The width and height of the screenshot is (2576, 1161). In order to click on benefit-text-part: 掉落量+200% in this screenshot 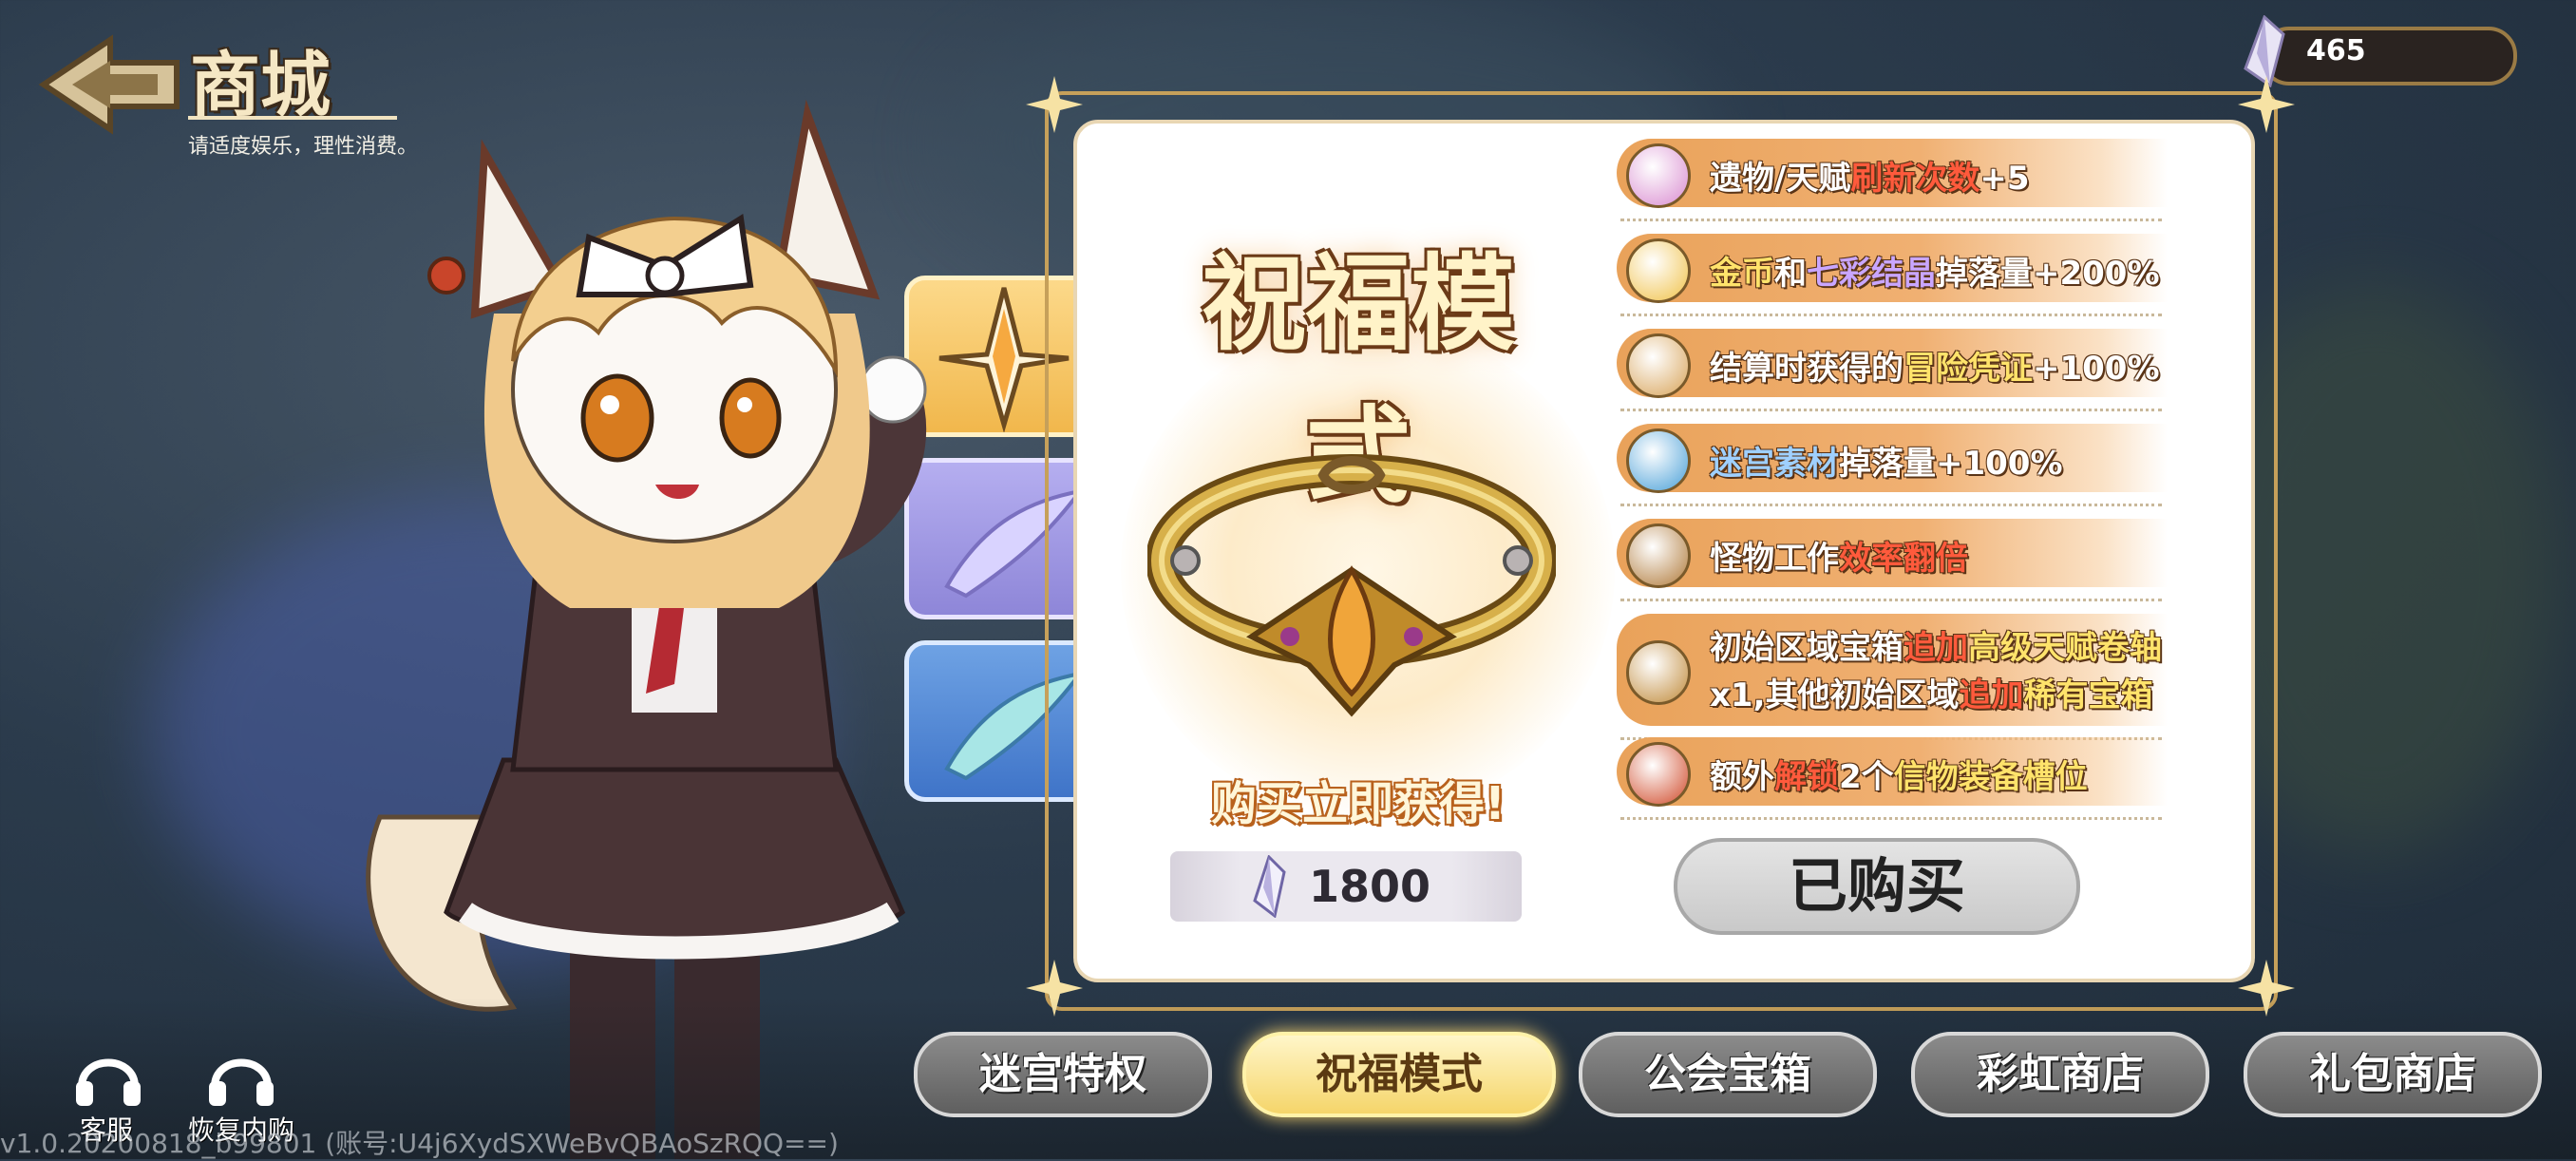, I will do `click(2048, 274)`.